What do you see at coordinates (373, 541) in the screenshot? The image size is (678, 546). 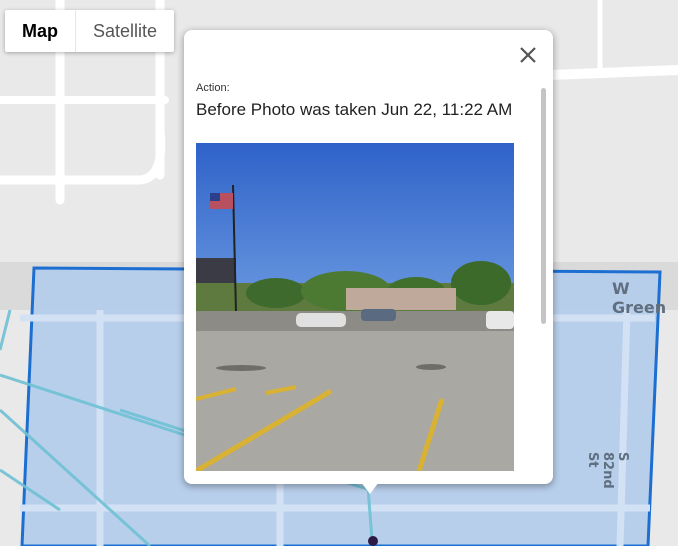 I see `location-marker` at bounding box center [373, 541].